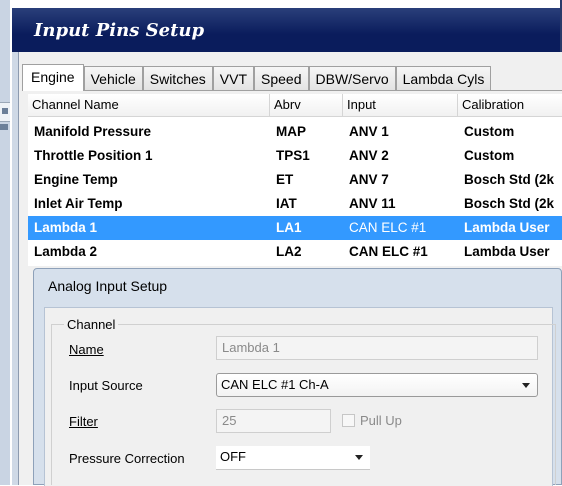 The image size is (562, 486). I want to click on tab-vehicle: Vehicle, so click(113, 78).